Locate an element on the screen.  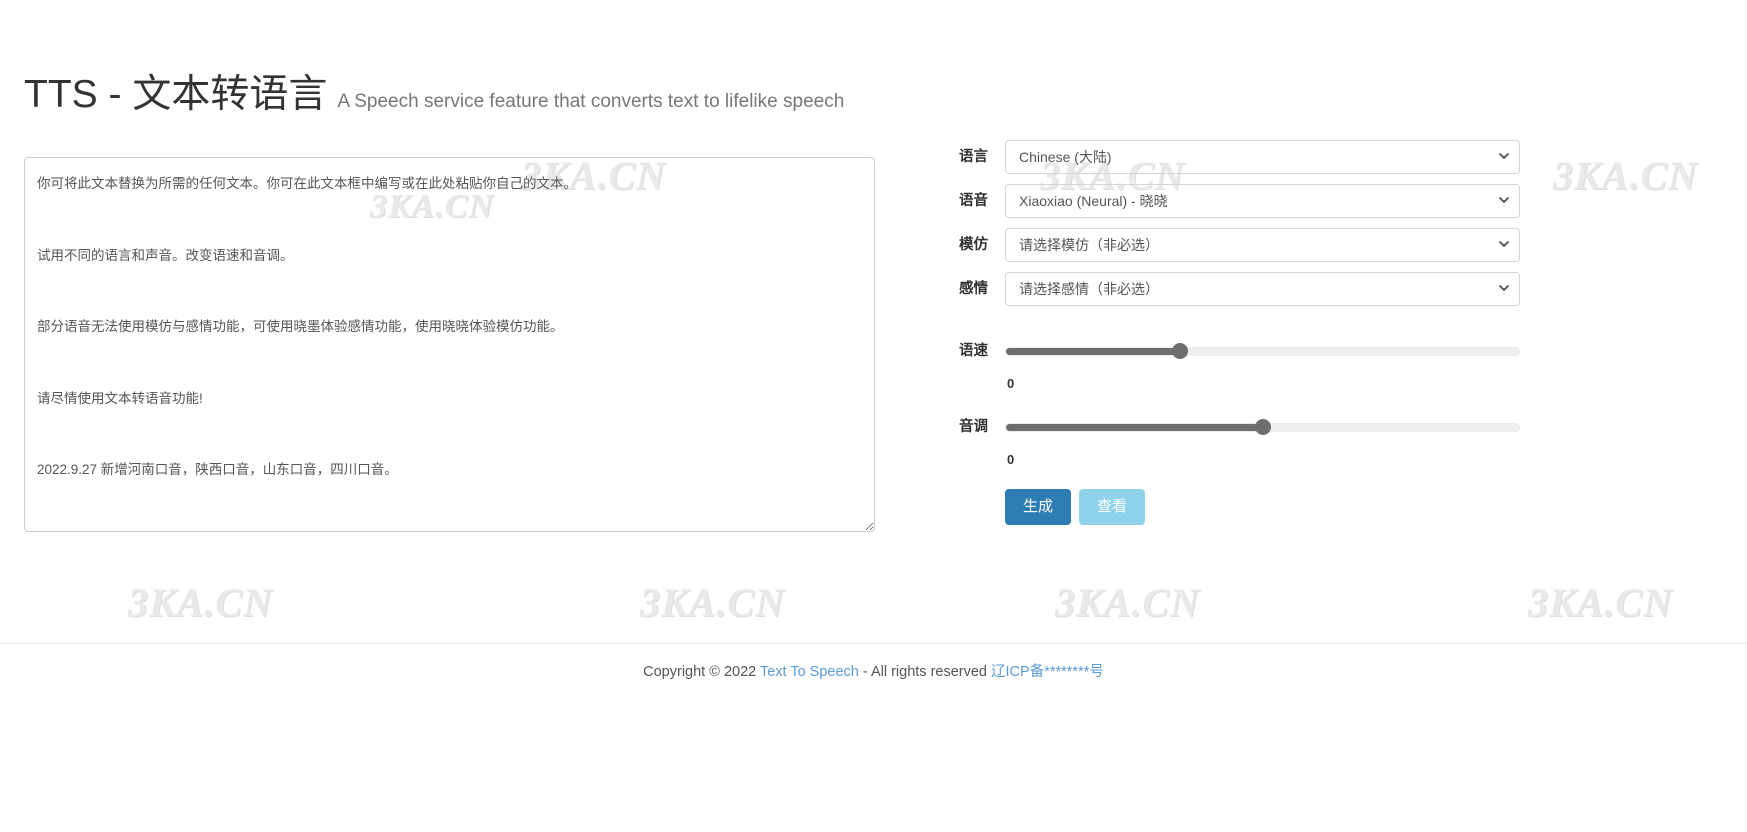
rate-row: 语速 is located at coordinates (1210, 351).